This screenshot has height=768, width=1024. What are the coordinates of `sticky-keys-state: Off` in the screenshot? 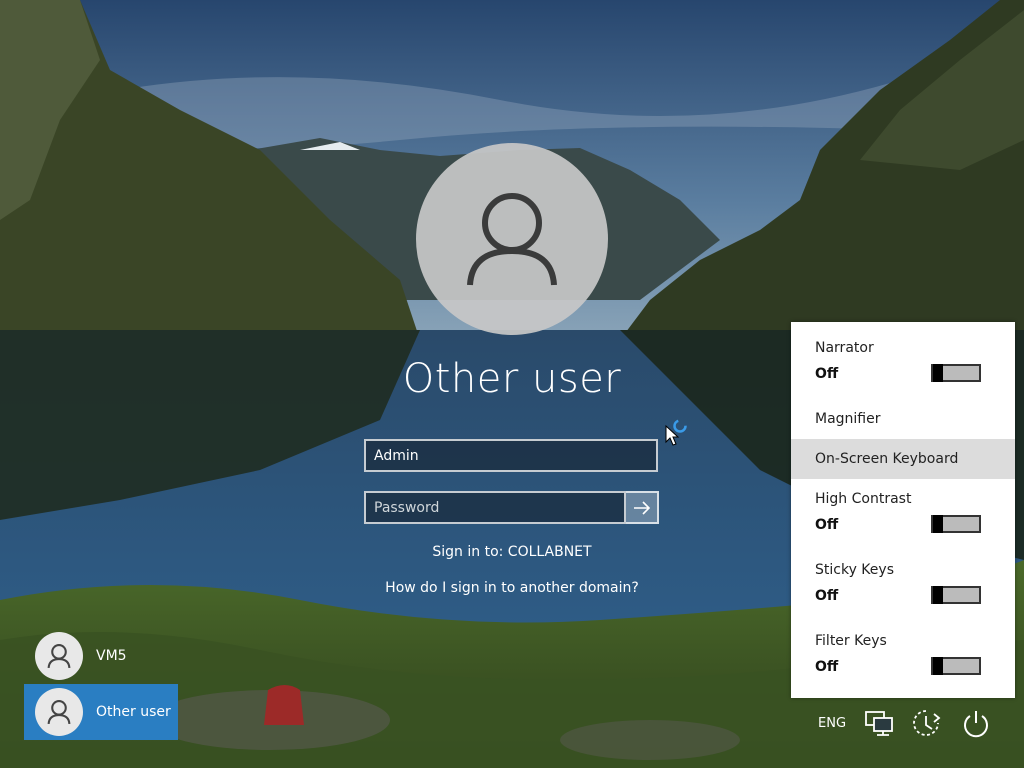 It's located at (827, 596).